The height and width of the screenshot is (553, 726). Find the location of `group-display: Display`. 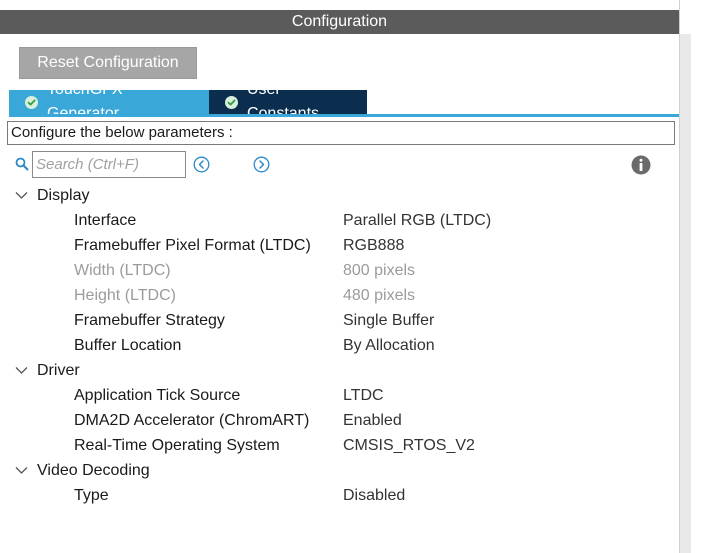

group-display: Display is located at coordinates (339, 195).